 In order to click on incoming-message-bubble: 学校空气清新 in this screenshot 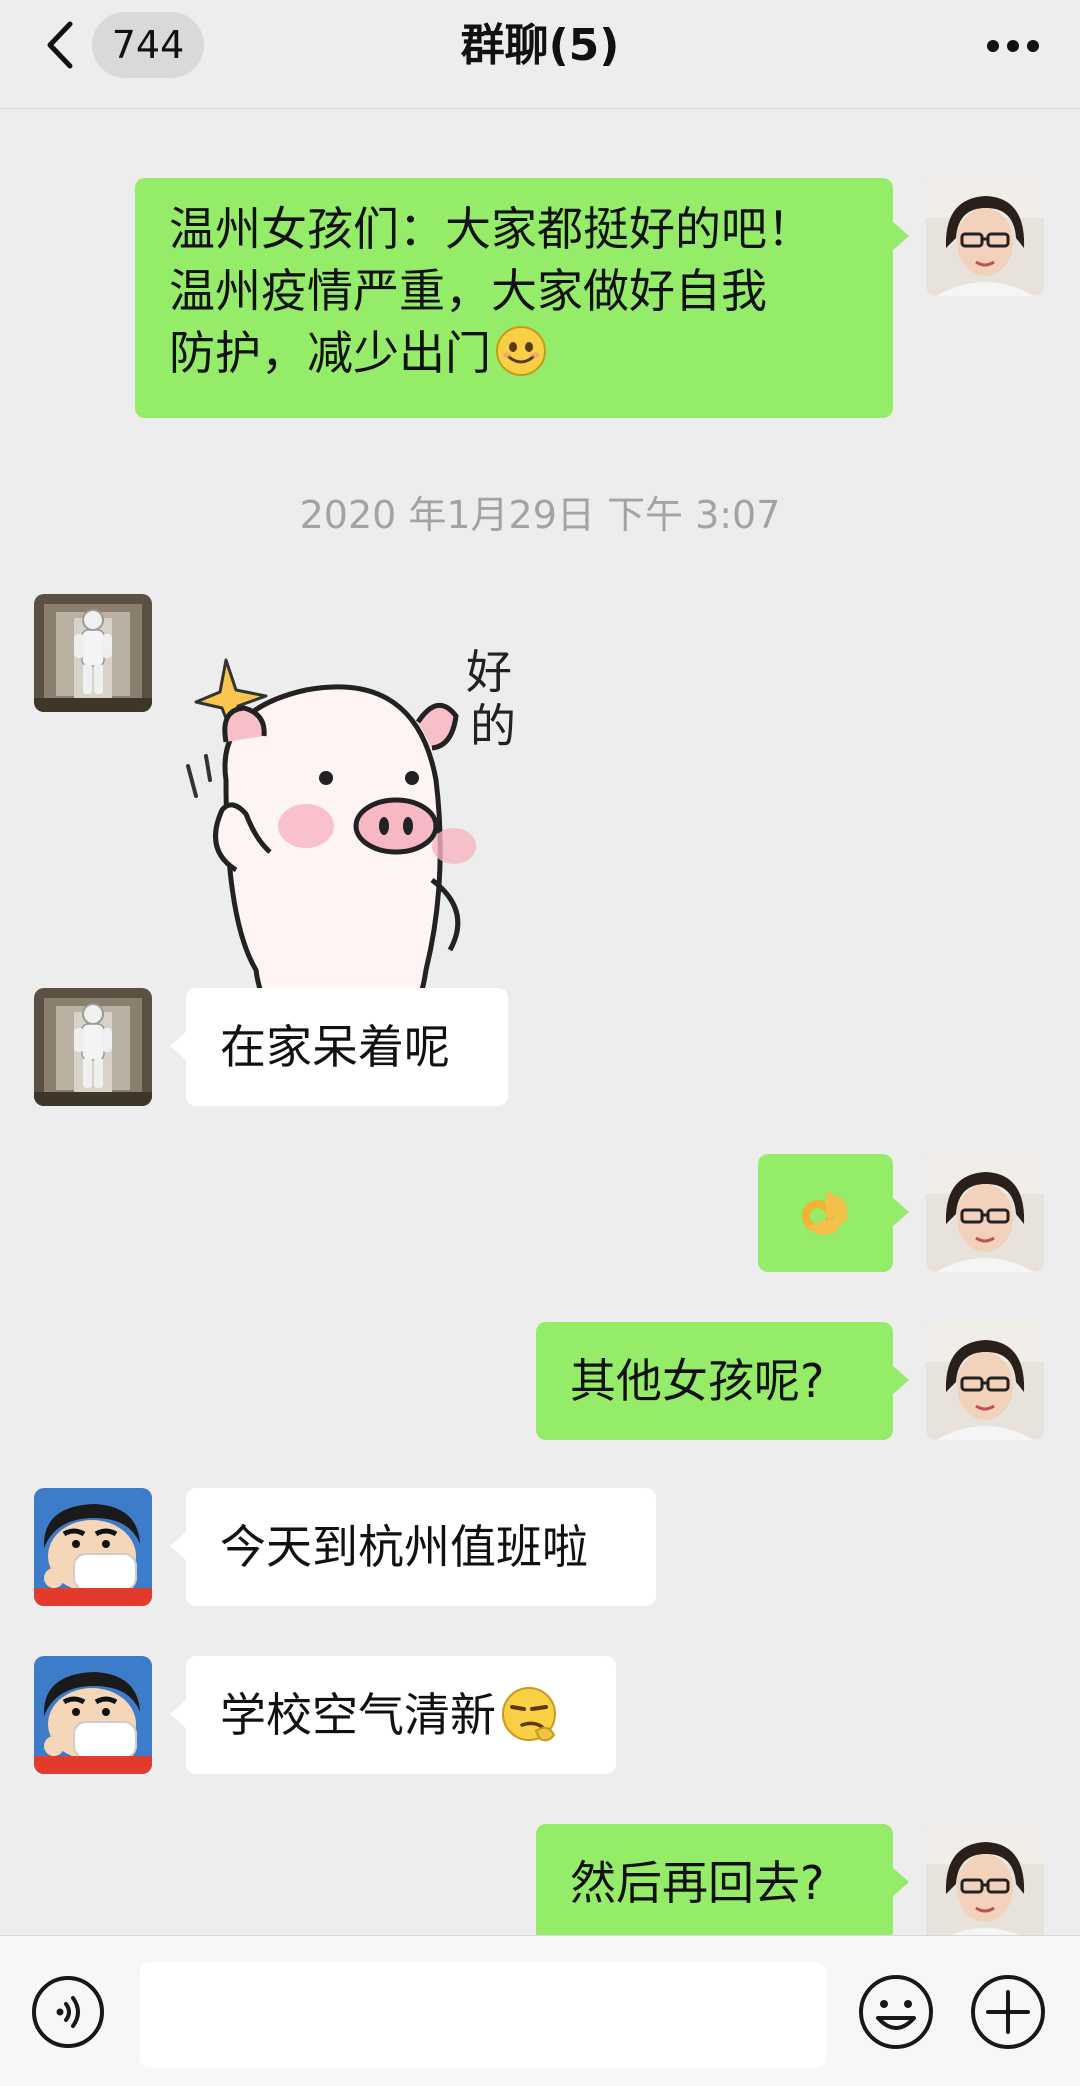, I will do `click(393, 1715)`.